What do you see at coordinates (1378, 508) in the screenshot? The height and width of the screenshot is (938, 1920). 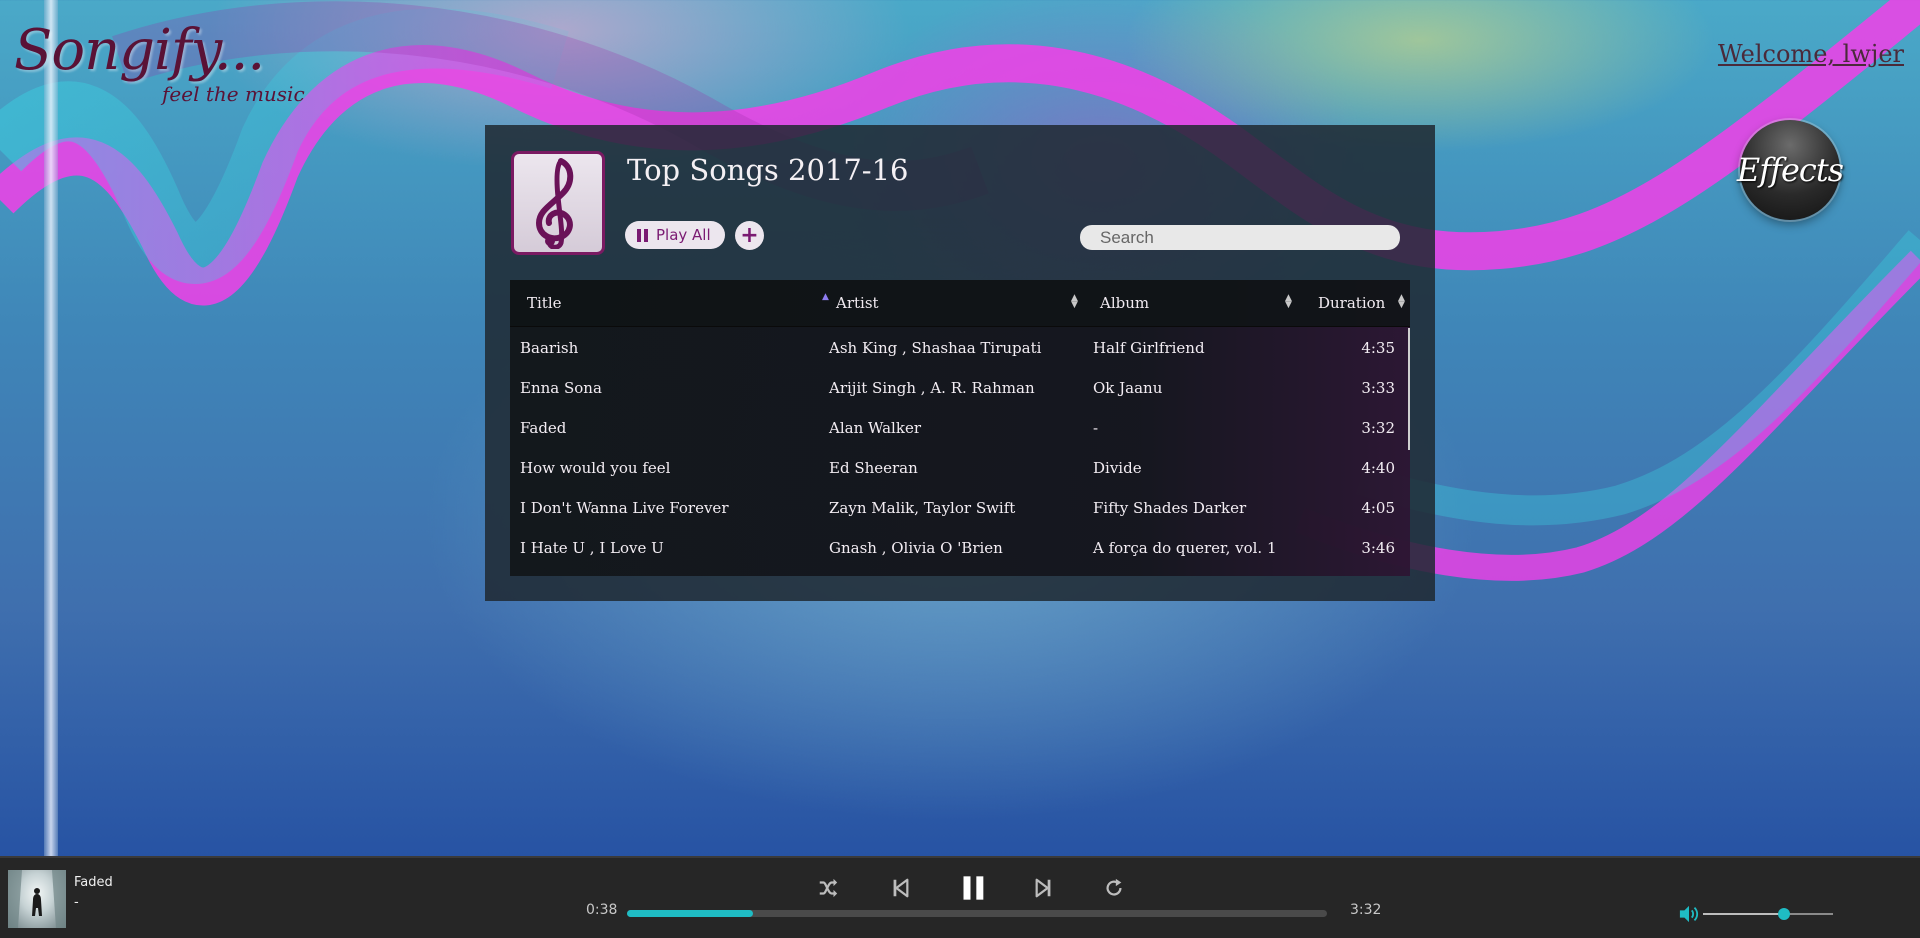 I see `song-duration: 4:05` at bounding box center [1378, 508].